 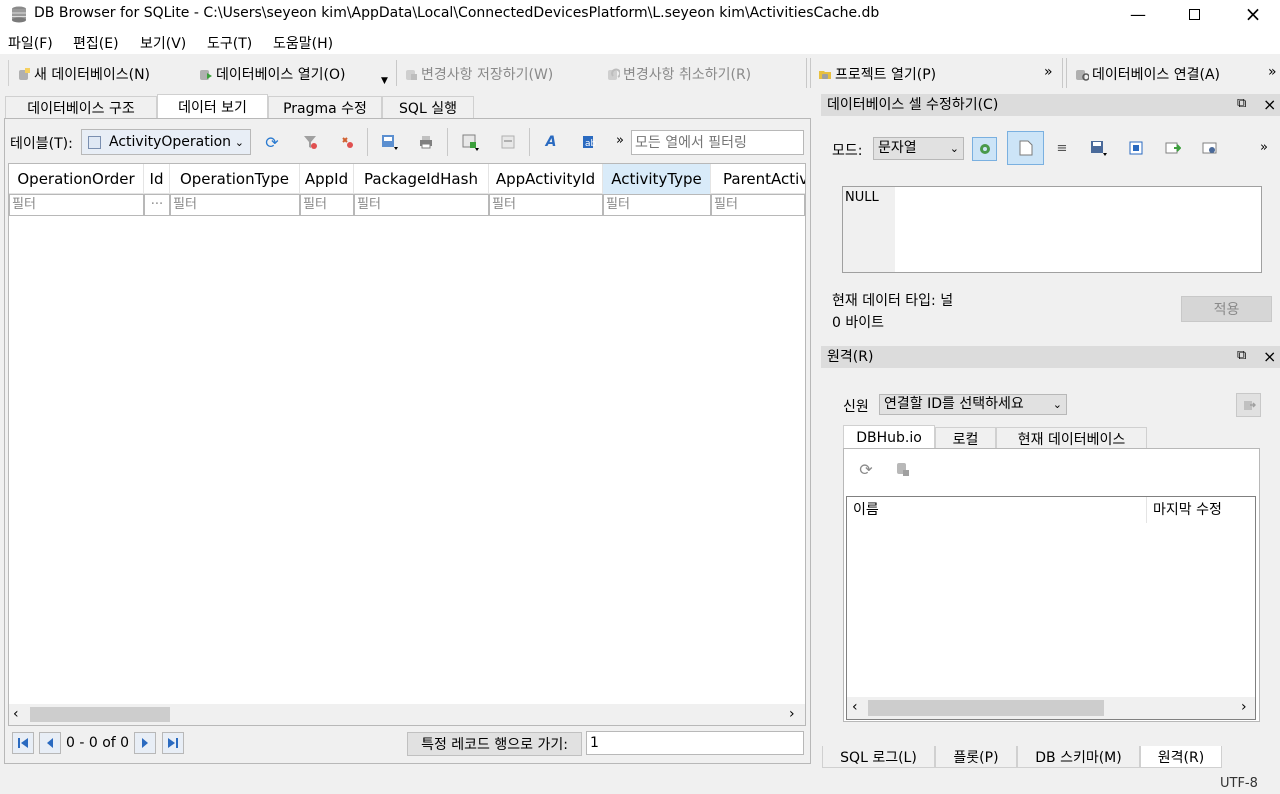 I want to click on edit-cell-overflow: », so click(x=1264, y=147).